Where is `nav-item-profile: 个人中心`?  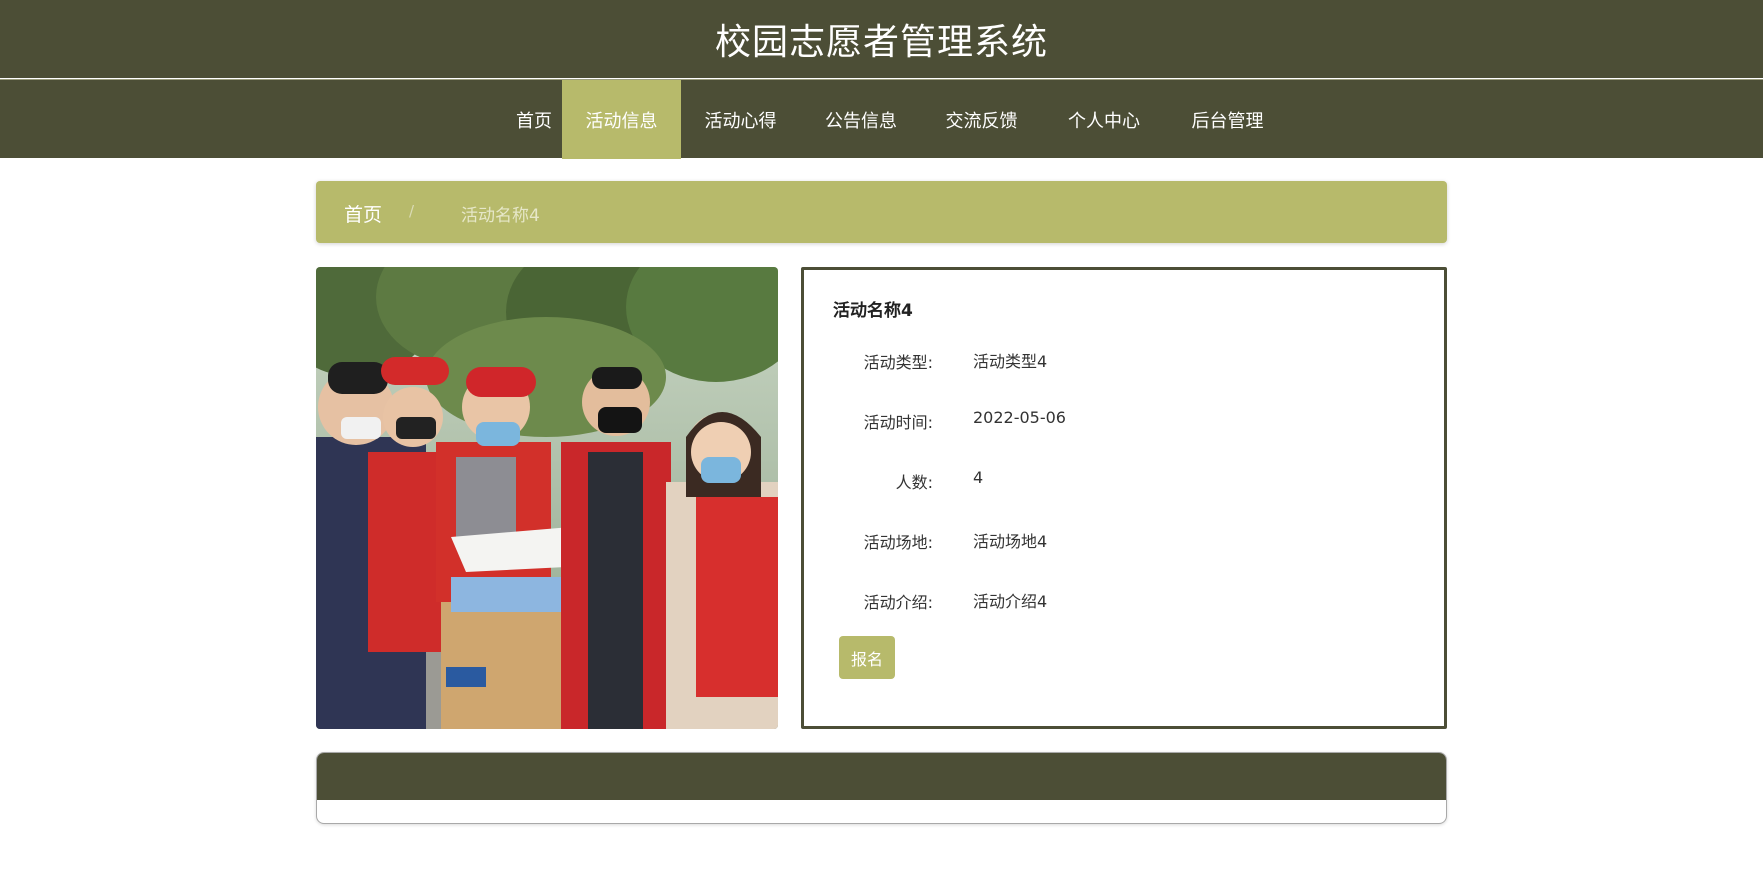
nav-item-profile: 个人中心 is located at coordinates (1104, 119).